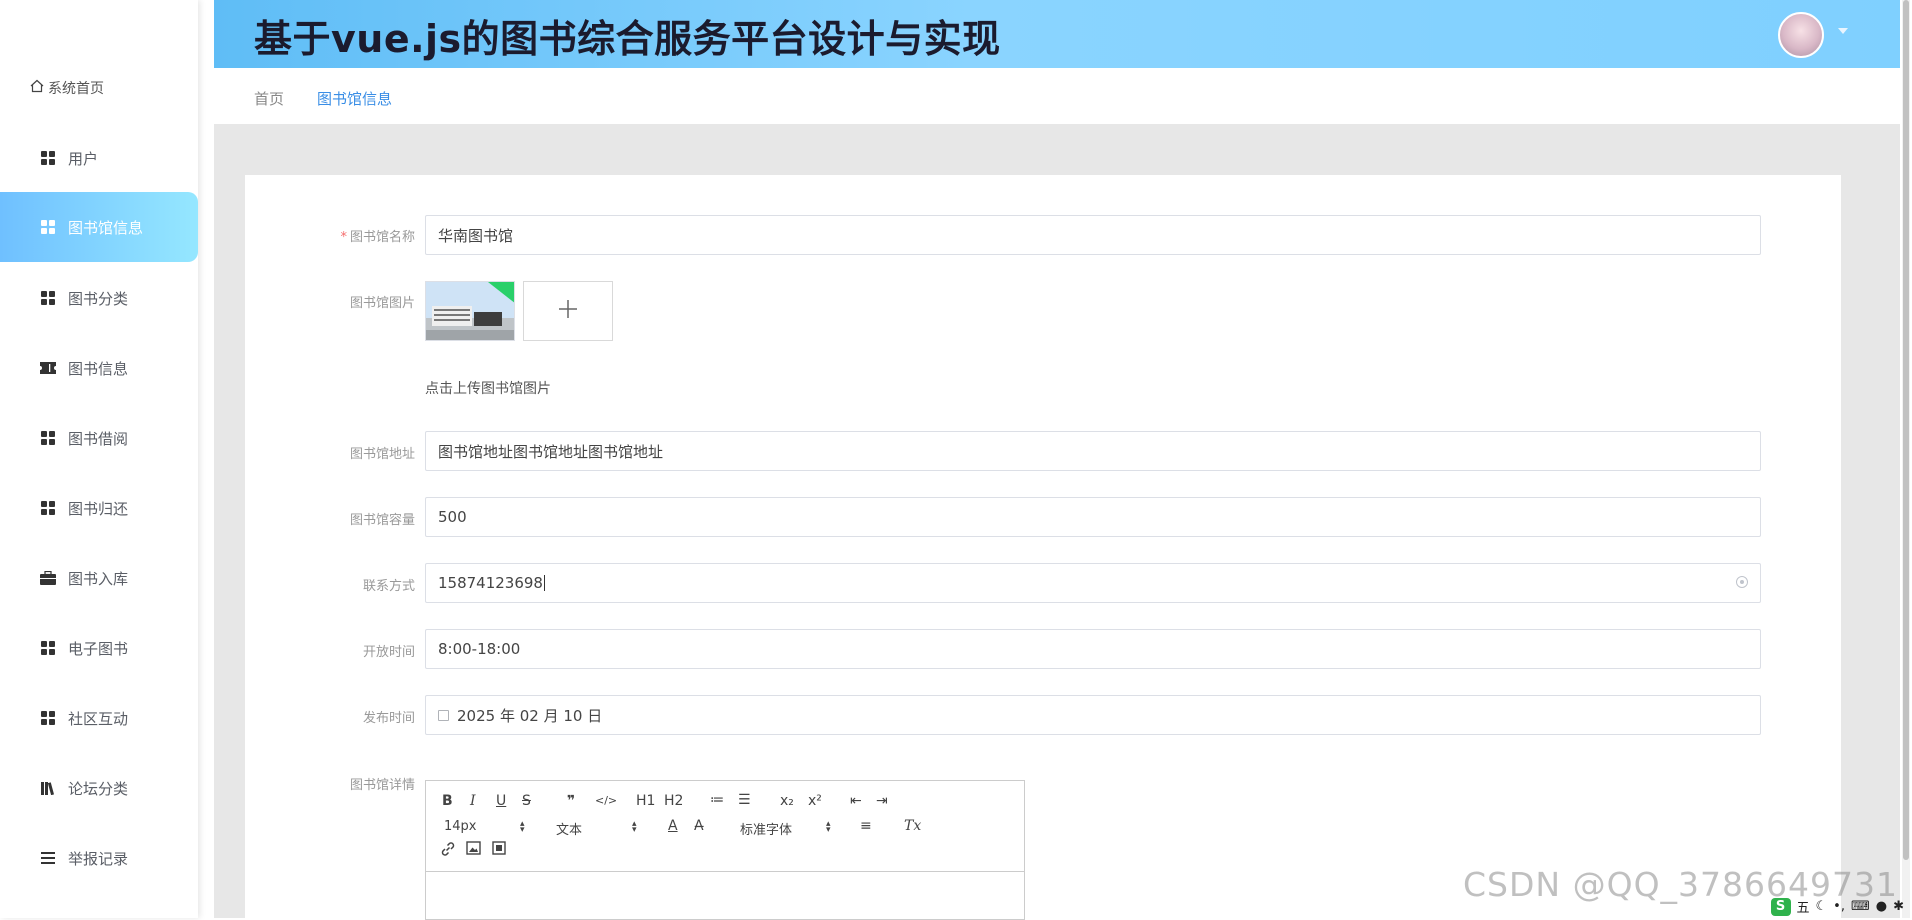  Describe the element at coordinates (1906, 430) in the screenshot. I see `scrollbar-thumb` at that location.